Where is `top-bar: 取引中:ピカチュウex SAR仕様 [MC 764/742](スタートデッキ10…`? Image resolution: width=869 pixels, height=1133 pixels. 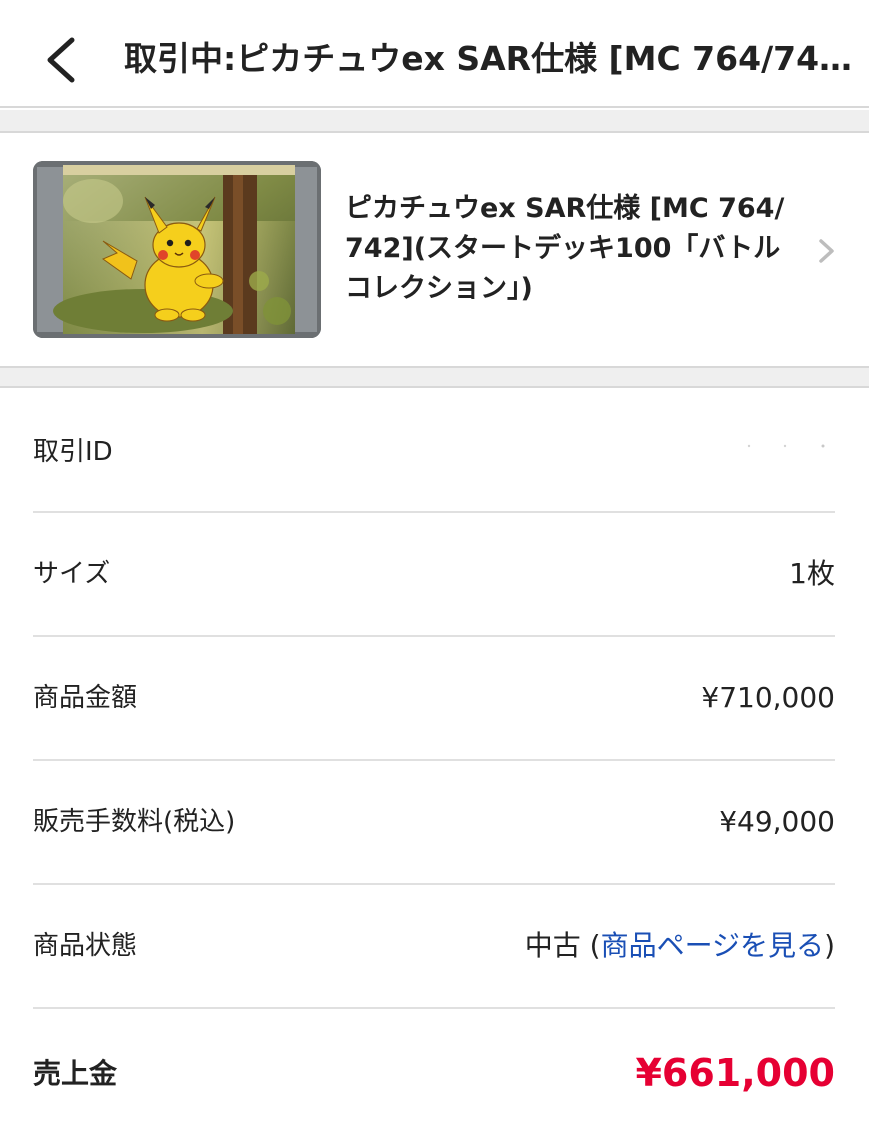
top-bar: 取引中:ピカチュウex SAR仕様 [MC 764/742](スタートデッキ10… is located at coordinates (434, 54).